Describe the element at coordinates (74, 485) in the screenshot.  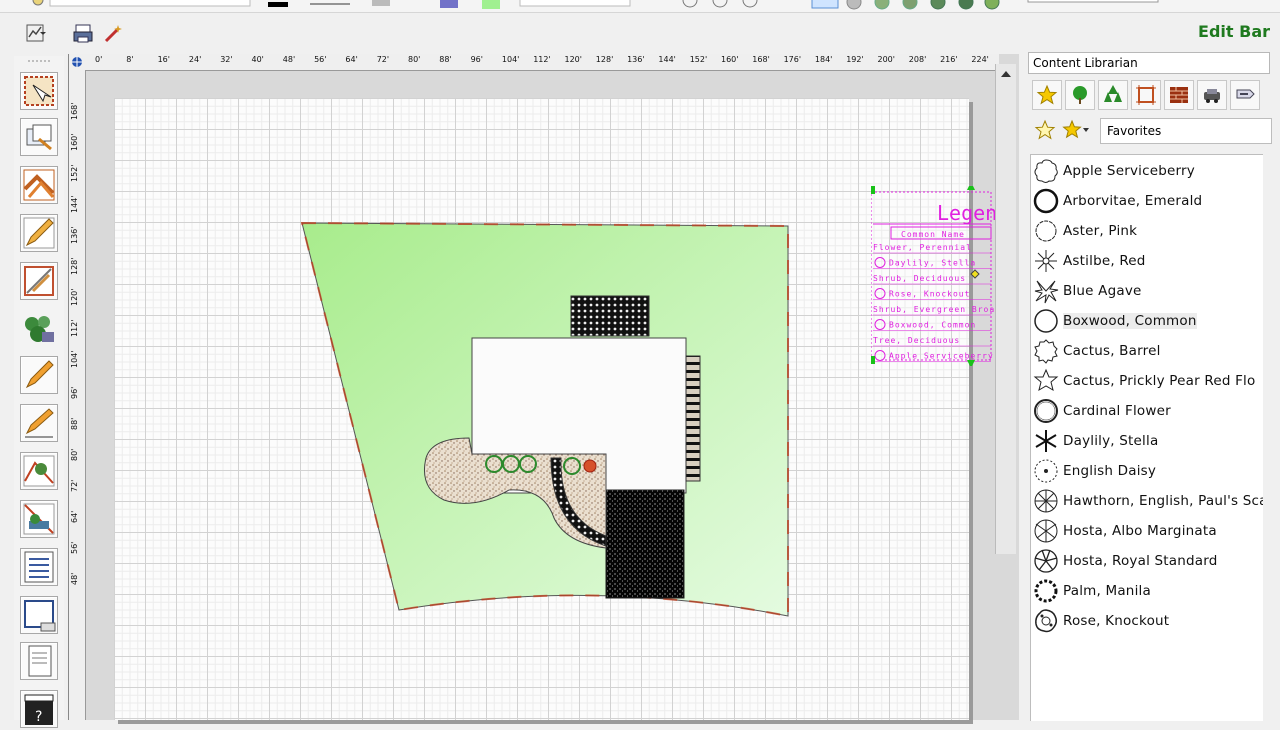
I see `ruler-tick-label: 72'` at that location.